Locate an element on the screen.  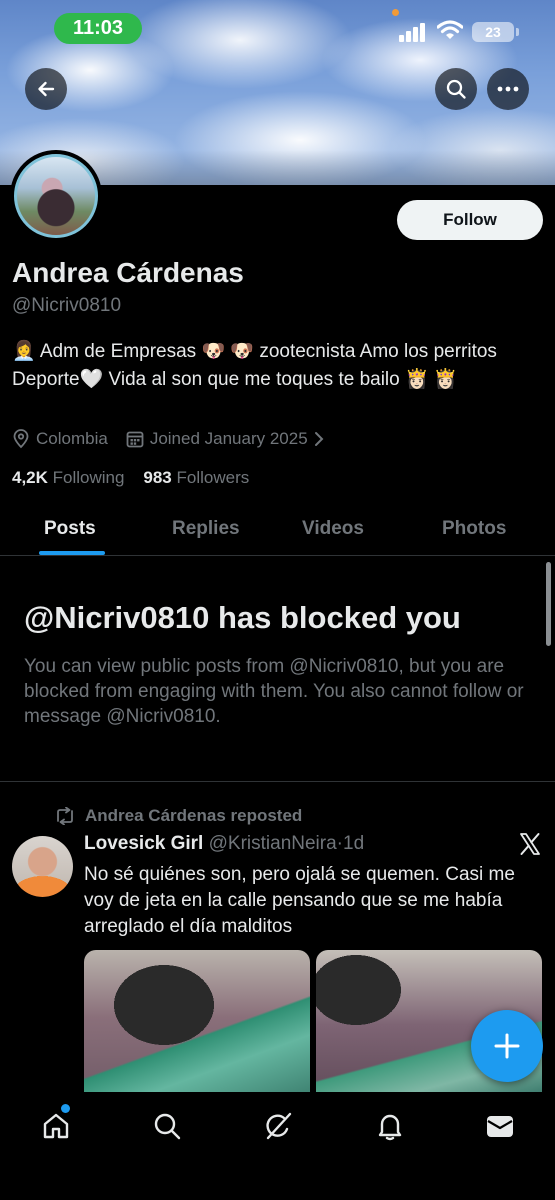
profile-joined-date: Joined January 2025 is located at coordinates (229, 439).